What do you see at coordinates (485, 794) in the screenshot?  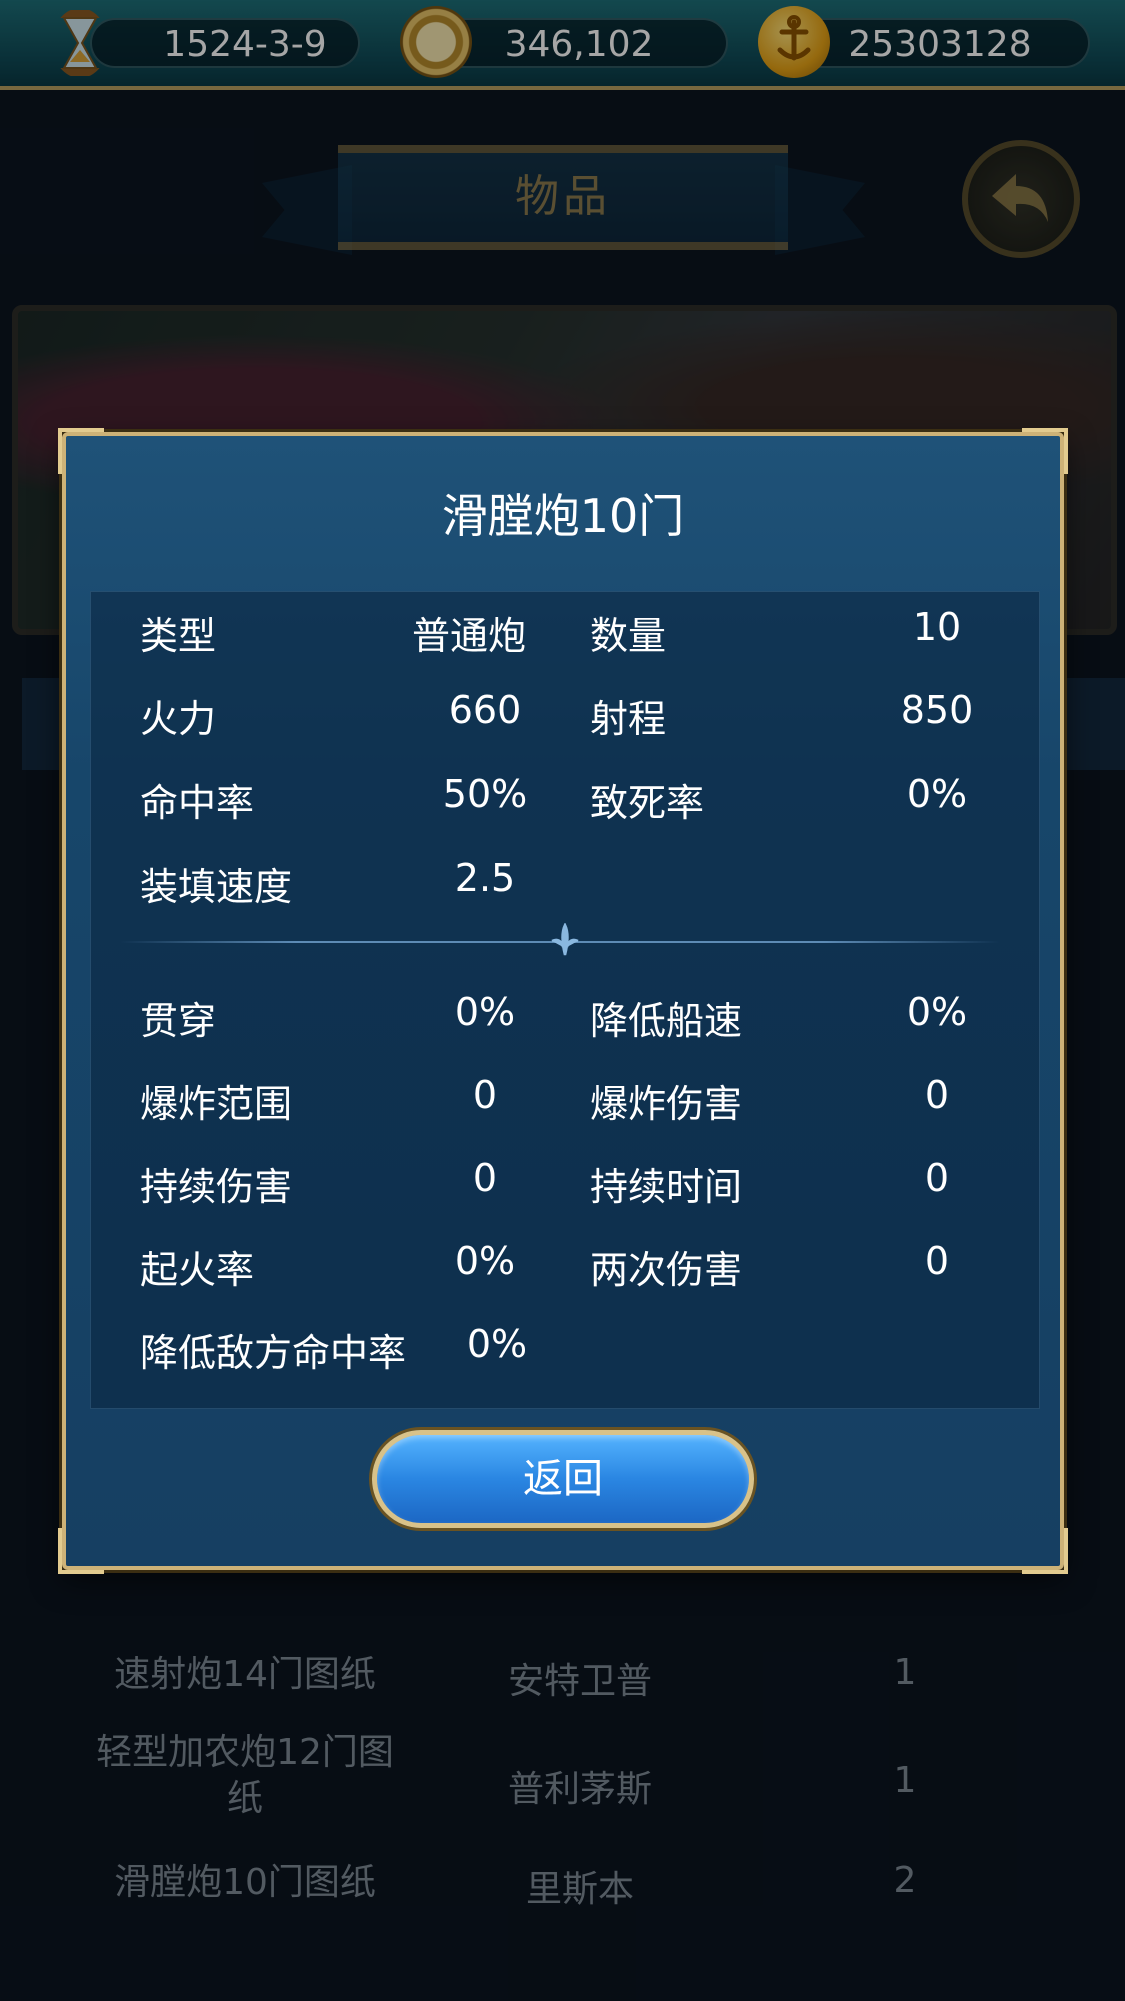 I see `stat-value-accuracy: 50%` at bounding box center [485, 794].